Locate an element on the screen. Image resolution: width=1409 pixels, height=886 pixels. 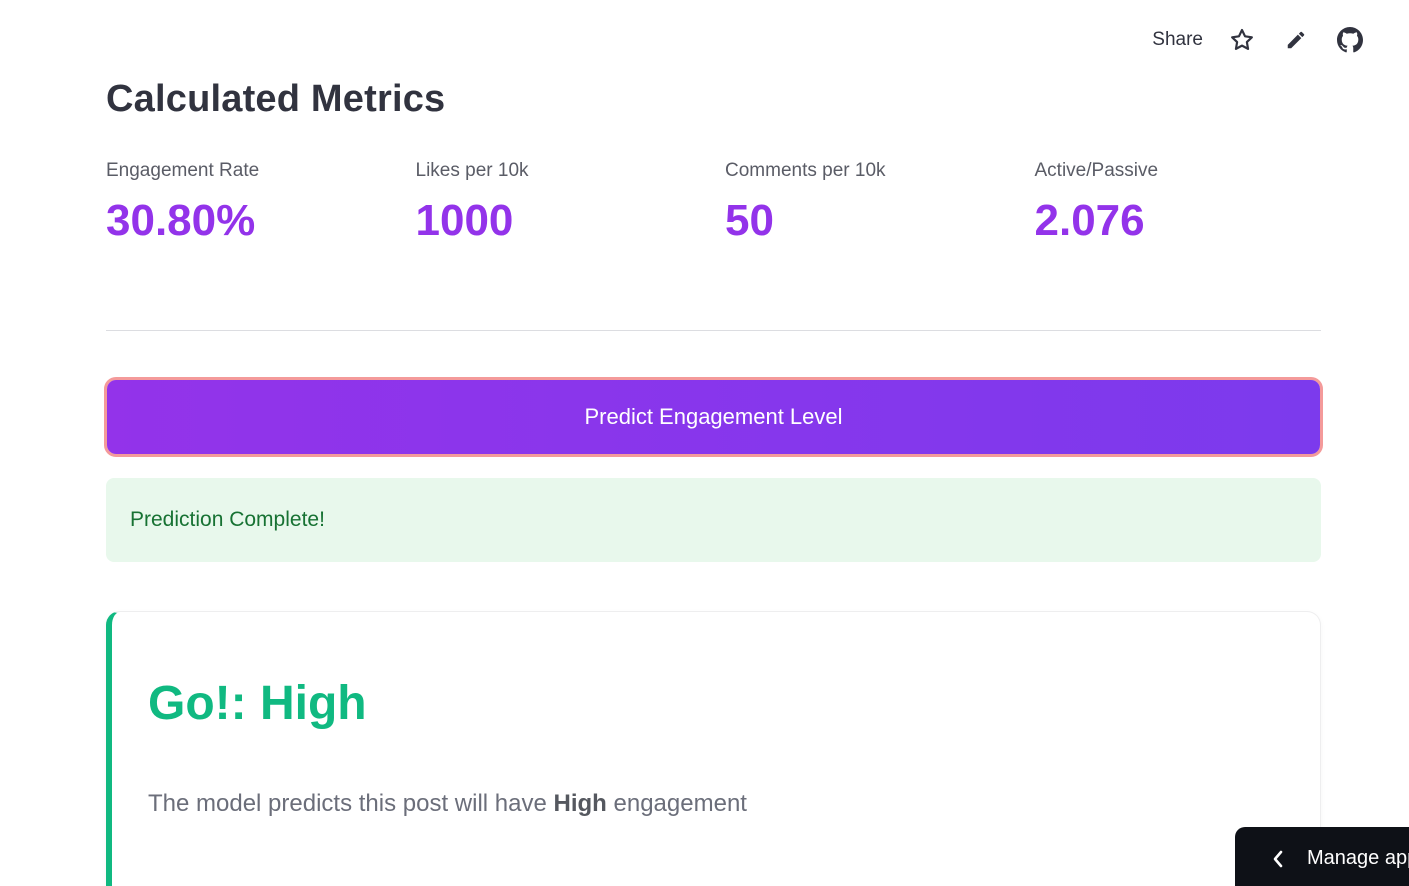
share-button: Share is located at coordinates (1177, 40).